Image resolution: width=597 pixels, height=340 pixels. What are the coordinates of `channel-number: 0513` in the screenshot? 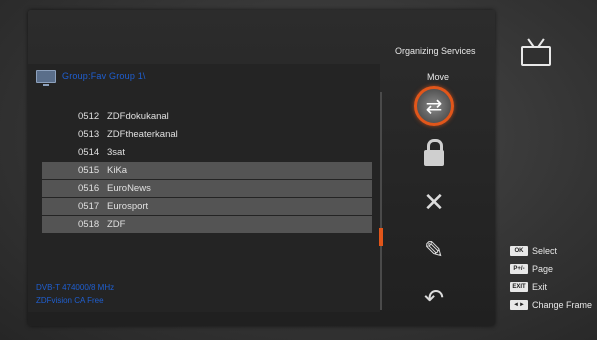 It's located at (89, 134).